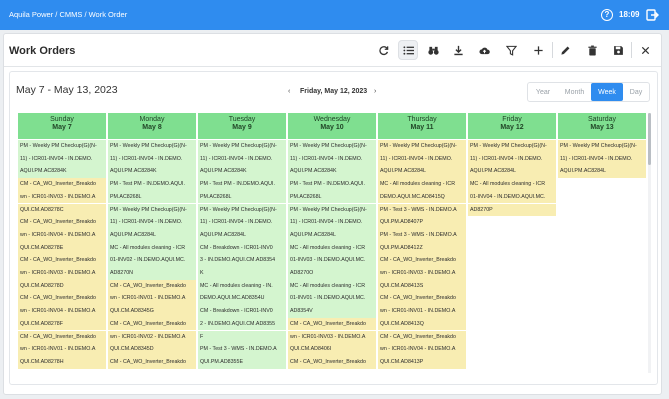 Image resolution: width=669 pixels, height=399 pixels. I want to click on event-line: DEMO.AQUI.MC.AD8354U, so click(242, 299).